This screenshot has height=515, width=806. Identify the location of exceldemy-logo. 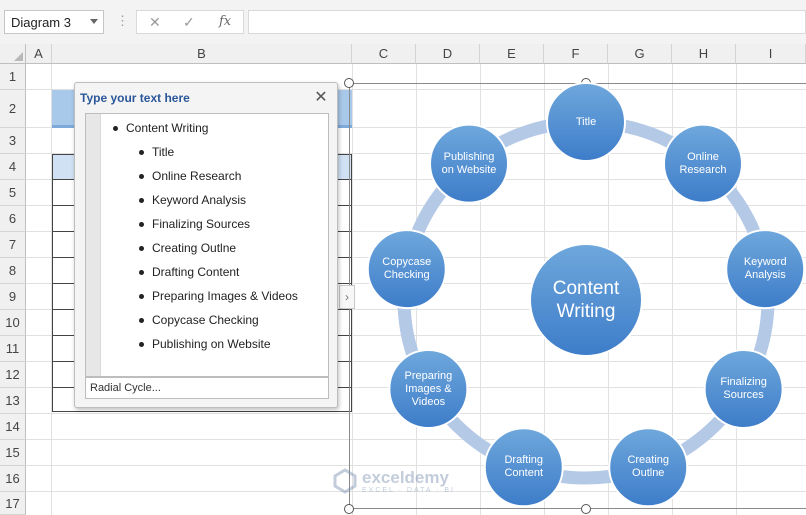
(345, 481).